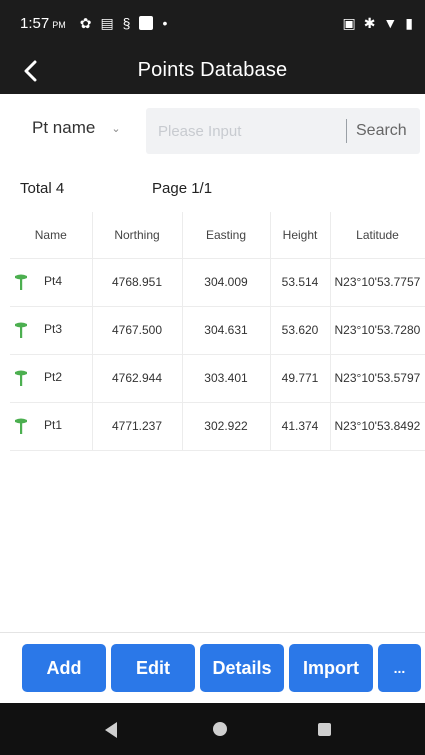  I want to click on search-box: Search, so click(283, 131).